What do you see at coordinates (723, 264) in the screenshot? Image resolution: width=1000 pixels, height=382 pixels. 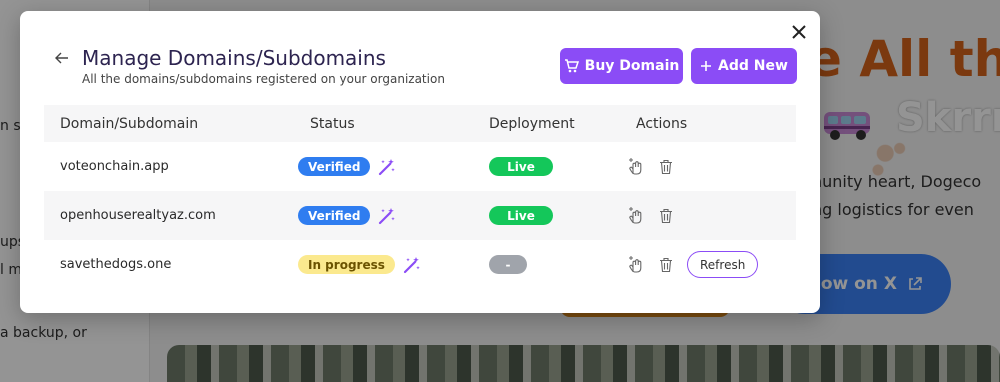 I see `refresh-button: Refresh` at bounding box center [723, 264].